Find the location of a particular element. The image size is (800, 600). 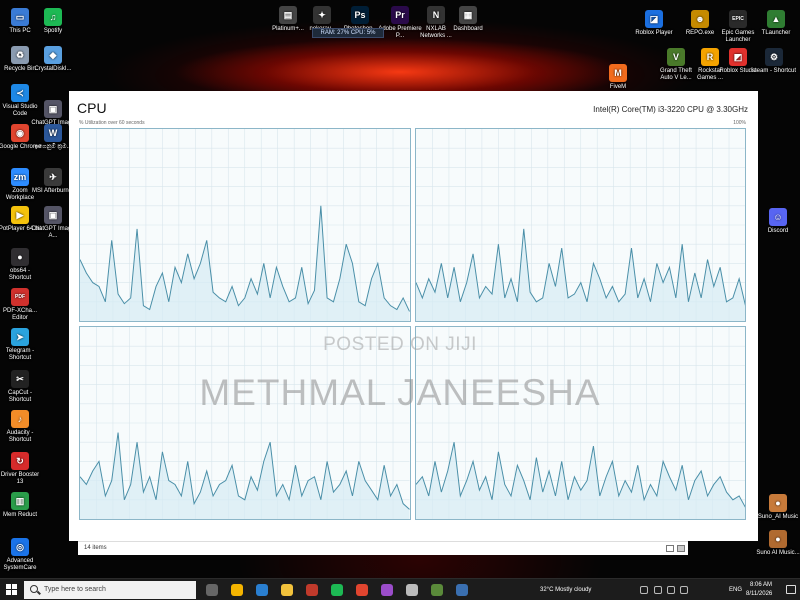

desktop-shortcut: M FiveM is located at coordinates (618, 77).